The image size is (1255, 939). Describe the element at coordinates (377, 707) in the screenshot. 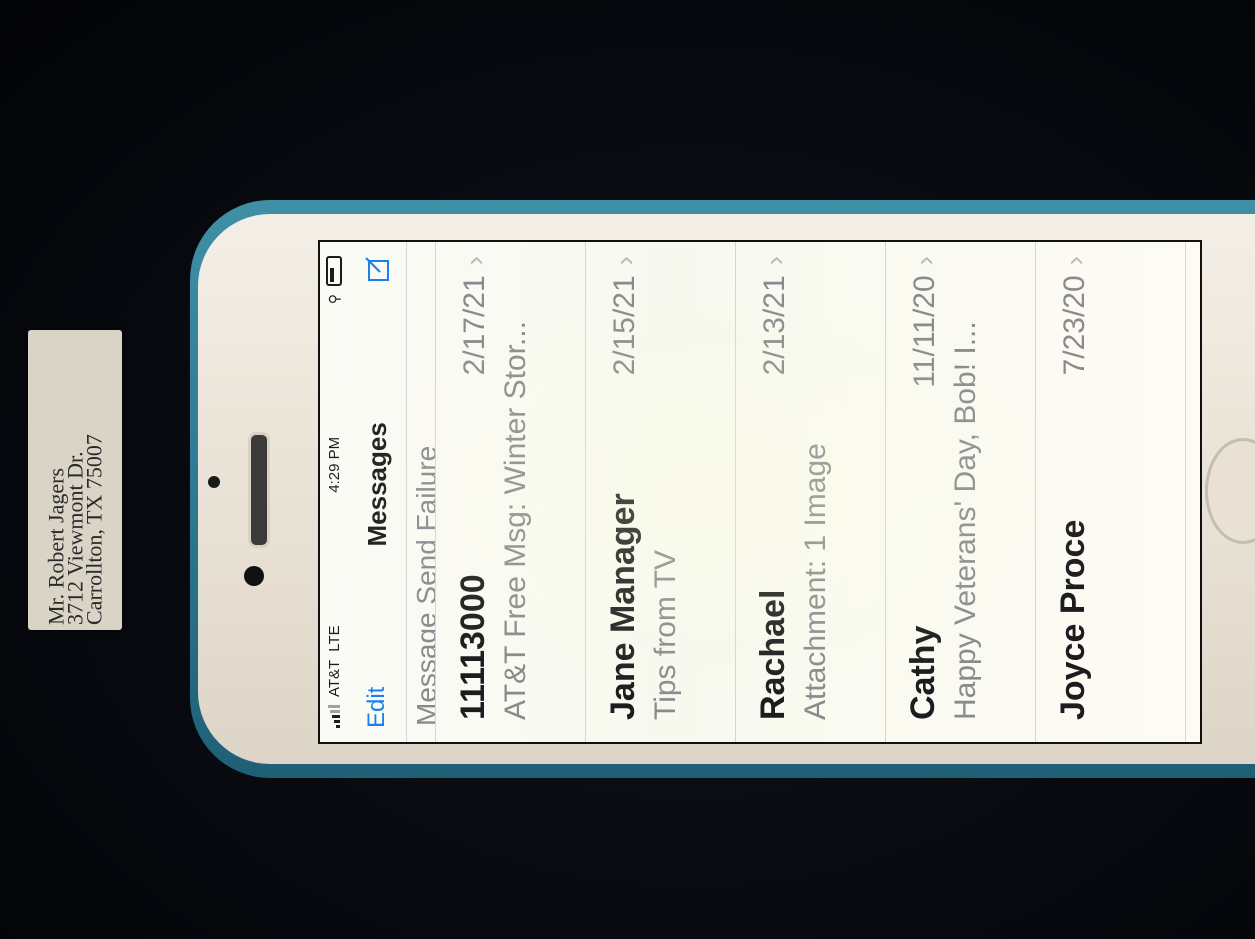

I see `edit-button: Edit` at that location.